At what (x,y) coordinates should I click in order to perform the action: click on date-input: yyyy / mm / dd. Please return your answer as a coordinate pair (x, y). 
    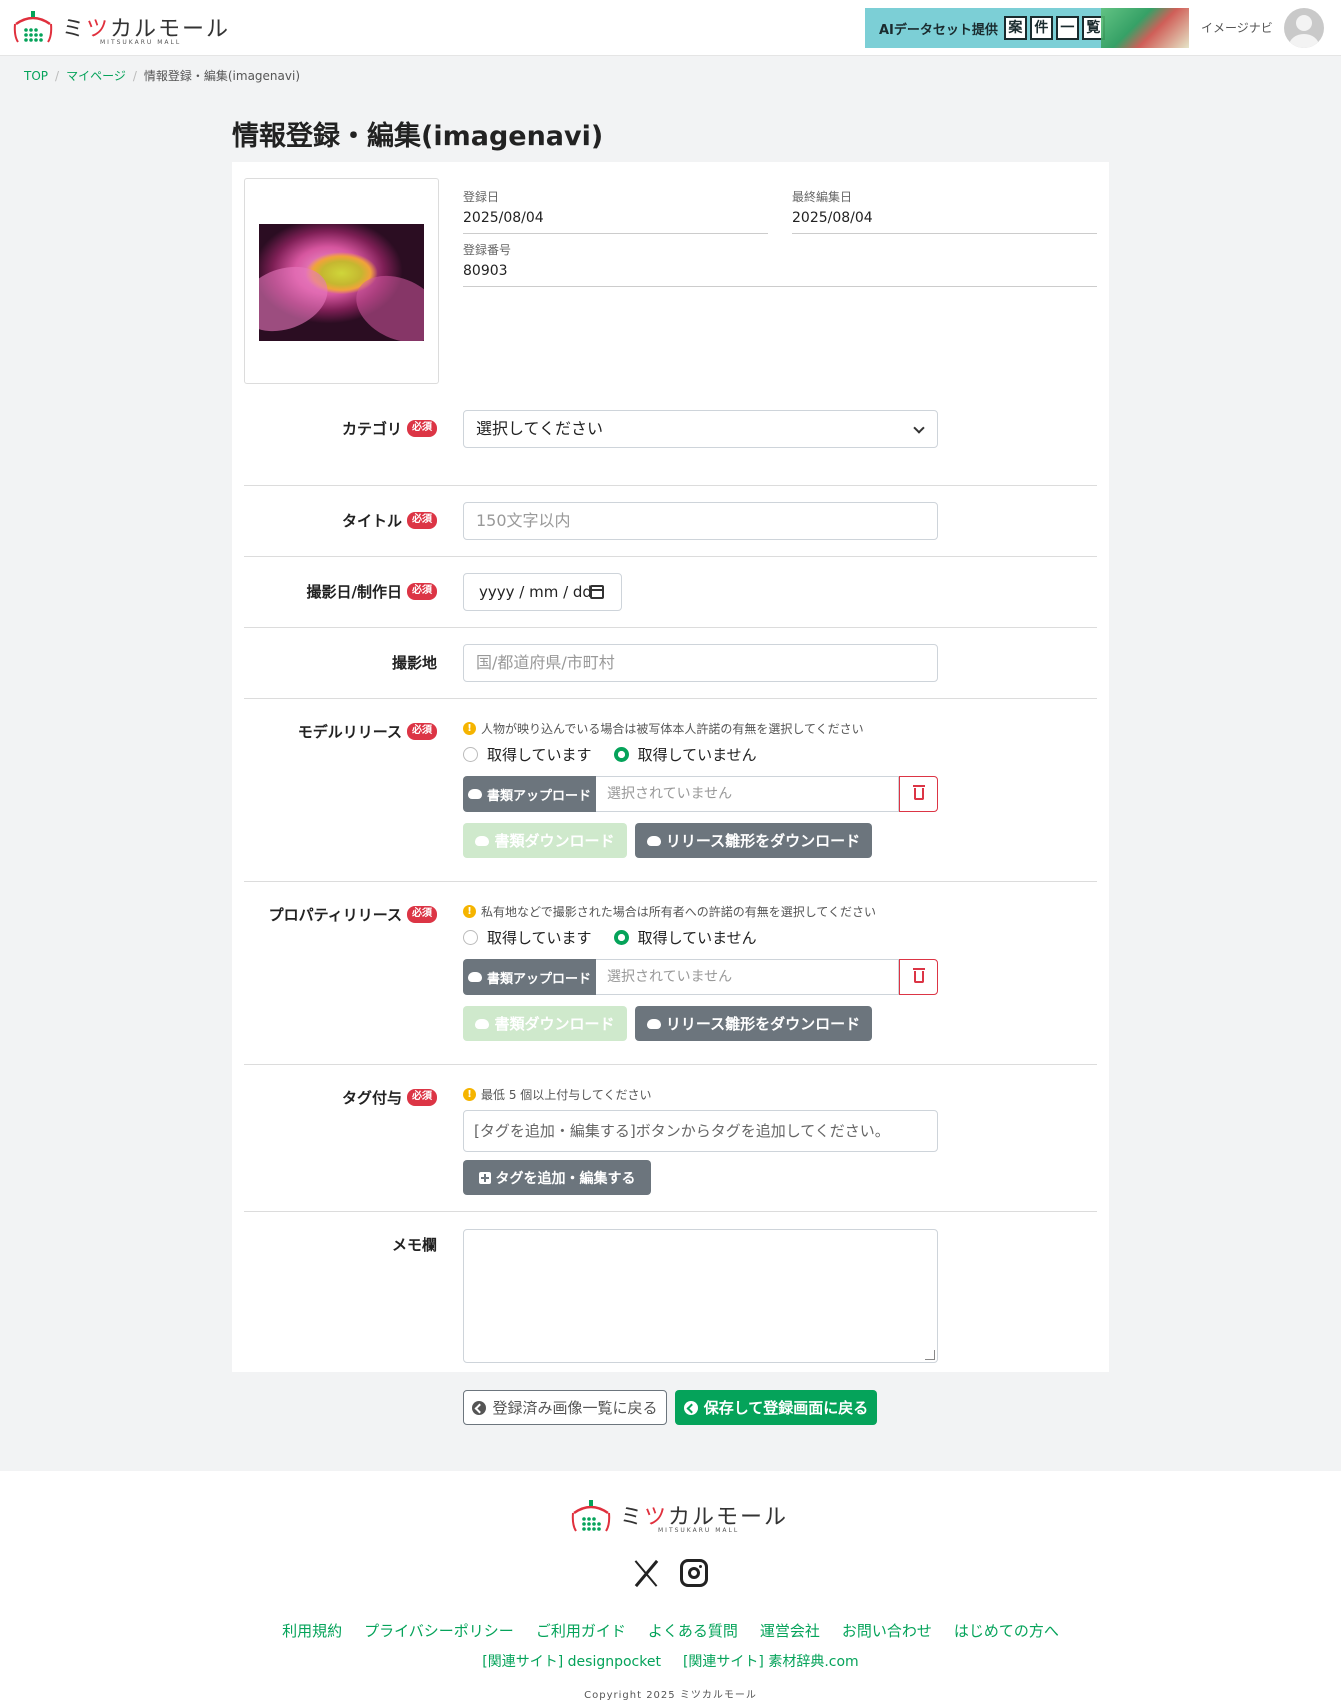
    Looking at the image, I should click on (542, 592).